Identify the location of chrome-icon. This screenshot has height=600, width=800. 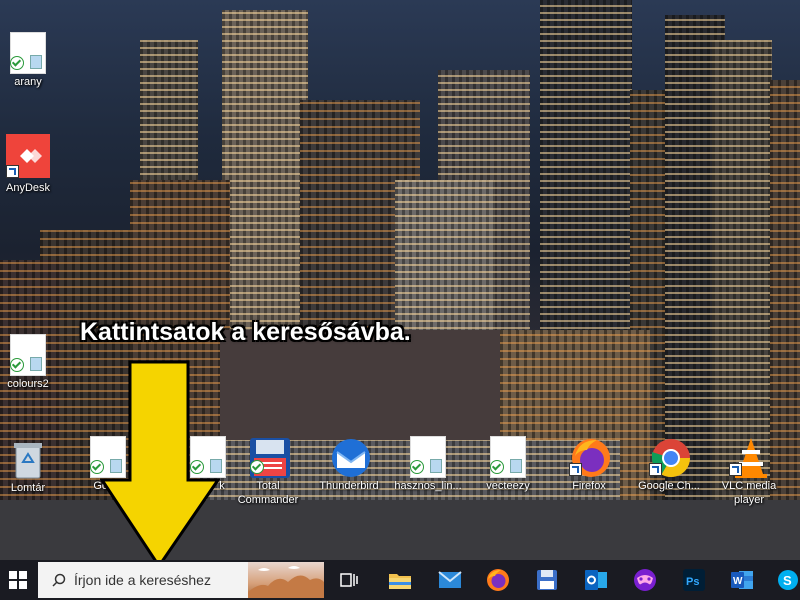
(670, 457).